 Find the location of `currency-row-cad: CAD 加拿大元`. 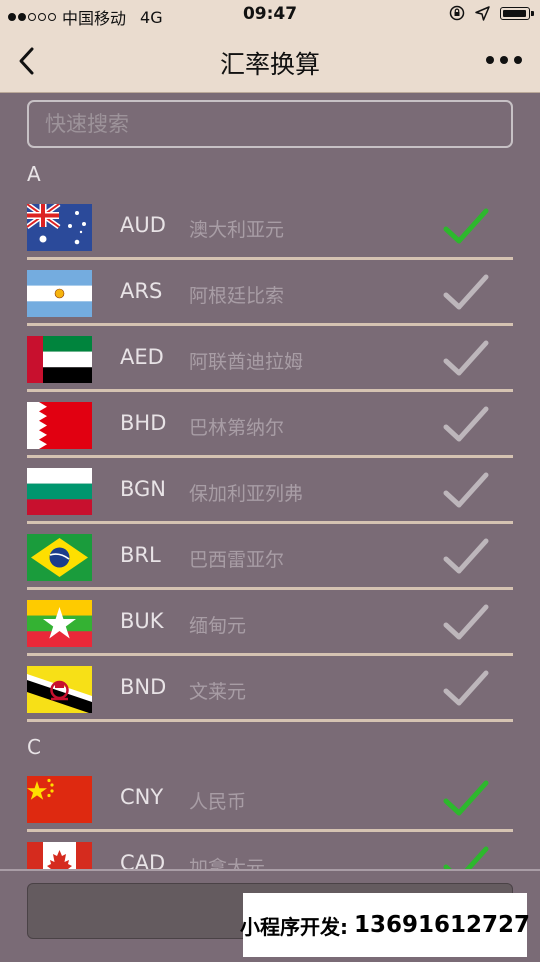

currency-row-cad: CAD 加拿大元 is located at coordinates (270, 851).